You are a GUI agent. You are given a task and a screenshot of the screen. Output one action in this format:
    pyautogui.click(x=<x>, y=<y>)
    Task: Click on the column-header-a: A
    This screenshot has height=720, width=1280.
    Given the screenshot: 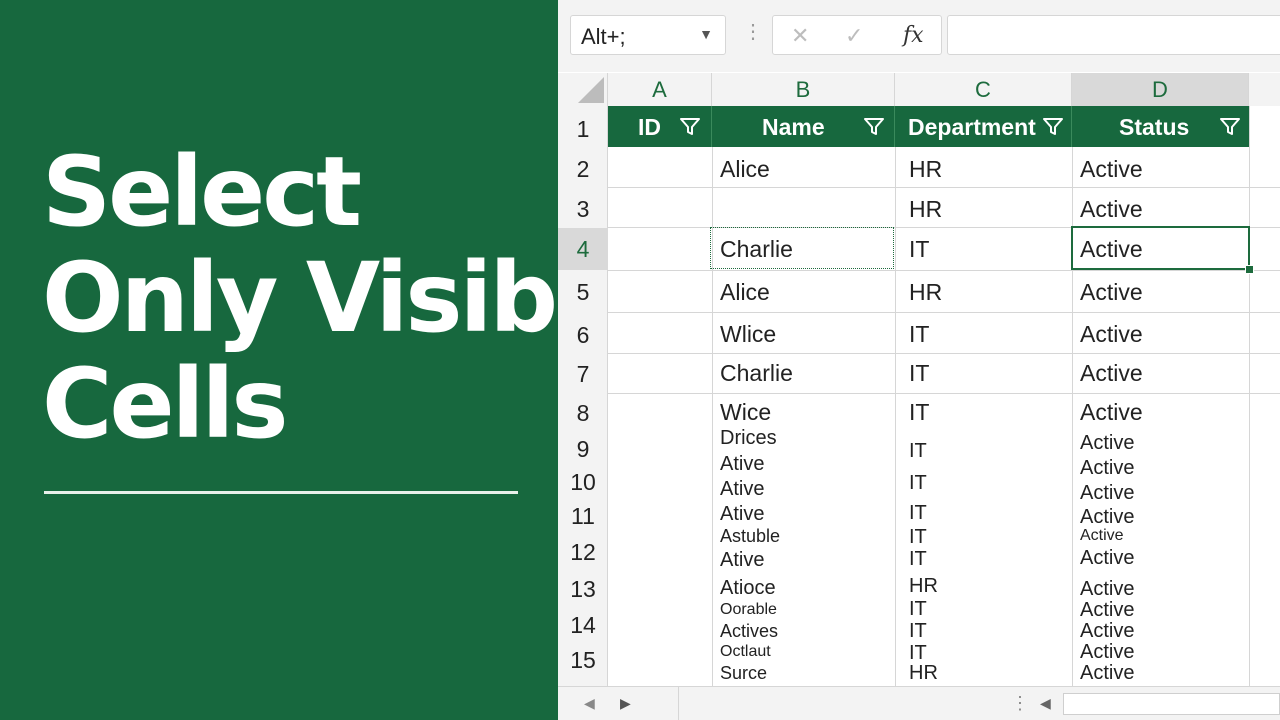 What is the action you would take?
    pyautogui.click(x=660, y=89)
    